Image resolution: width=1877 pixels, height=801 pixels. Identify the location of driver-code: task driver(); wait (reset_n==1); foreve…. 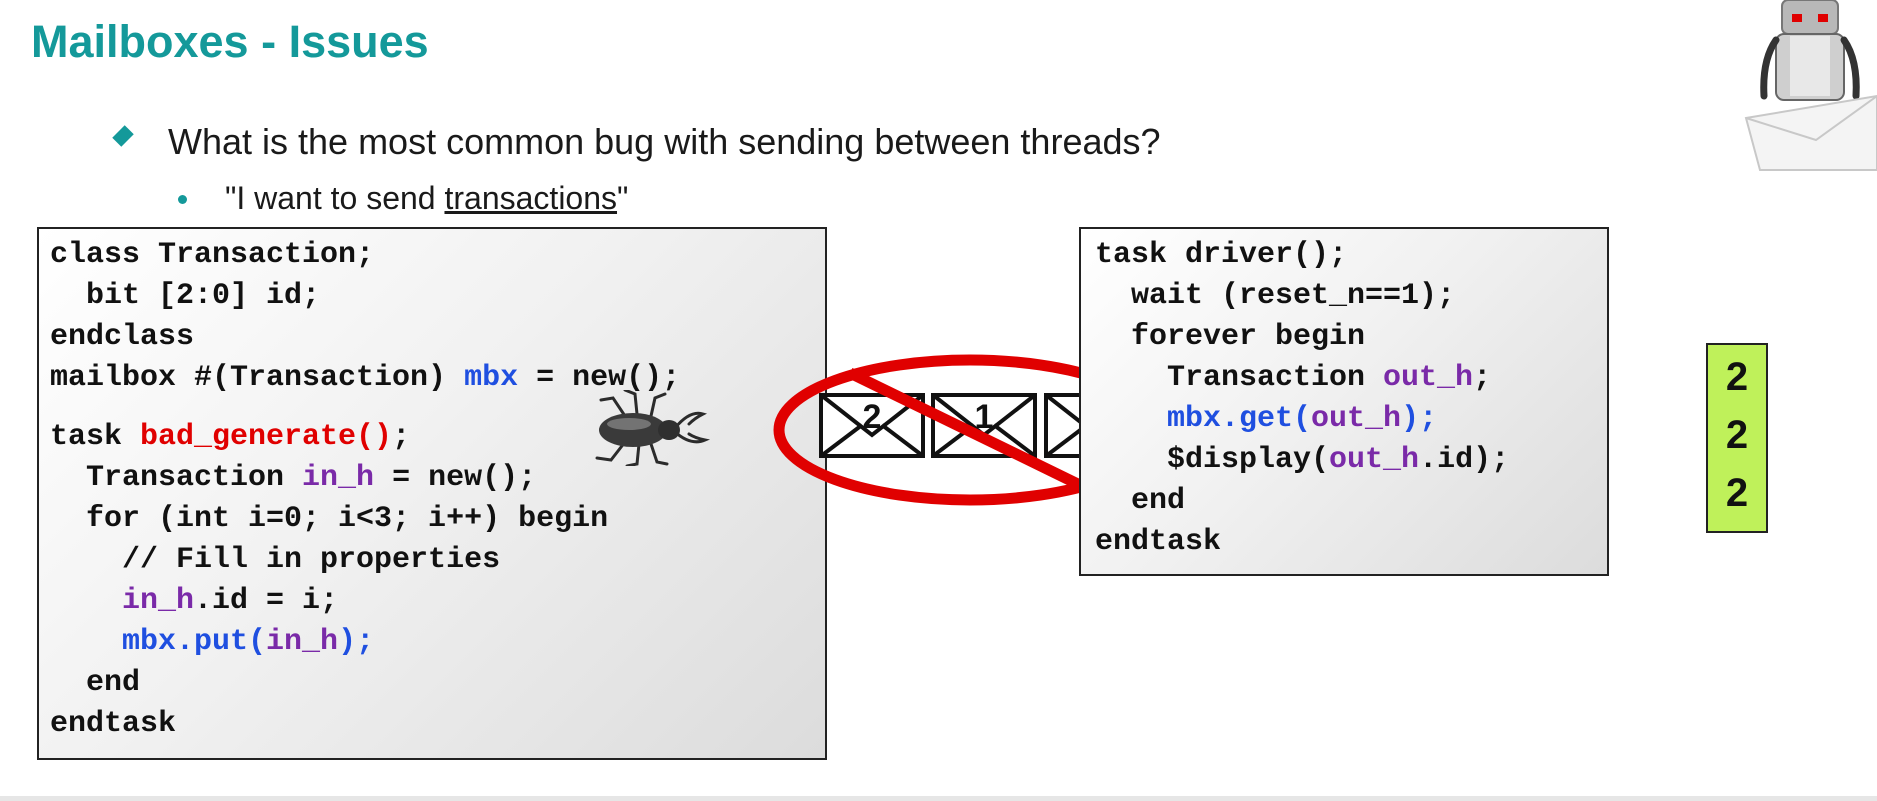
(1302, 399).